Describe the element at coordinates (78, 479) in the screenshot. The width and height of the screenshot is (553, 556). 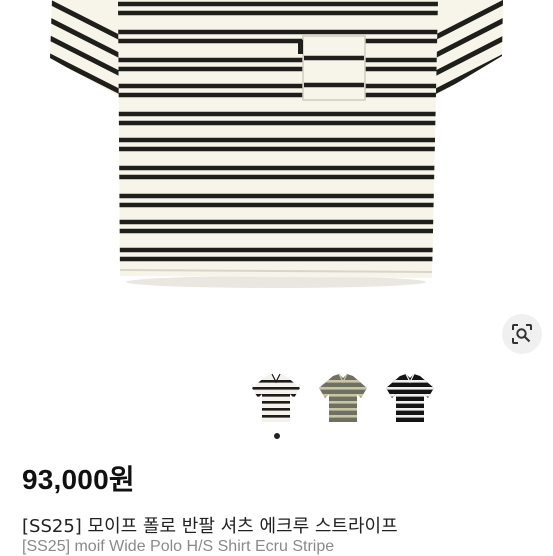
I see `product-price: 93,000원` at that location.